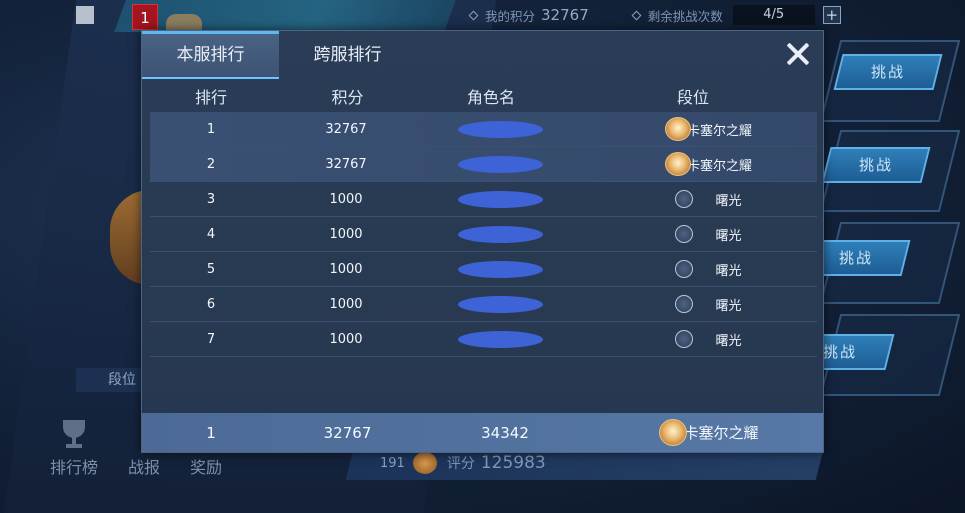 This screenshot has height=513, width=965. I want to click on header-score: 积分, so click(347, 97).